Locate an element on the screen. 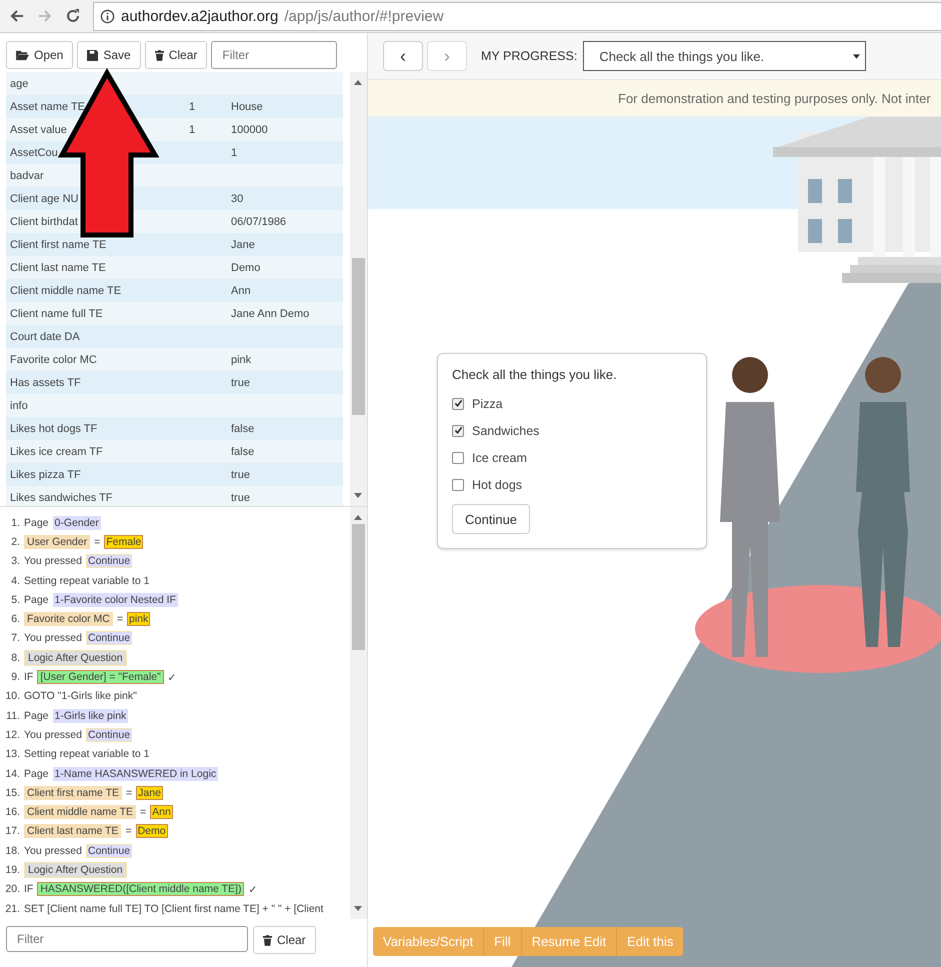 The width and height of the screenshot is (941, 967). variable-row: info is located at coordinates (174, 405).